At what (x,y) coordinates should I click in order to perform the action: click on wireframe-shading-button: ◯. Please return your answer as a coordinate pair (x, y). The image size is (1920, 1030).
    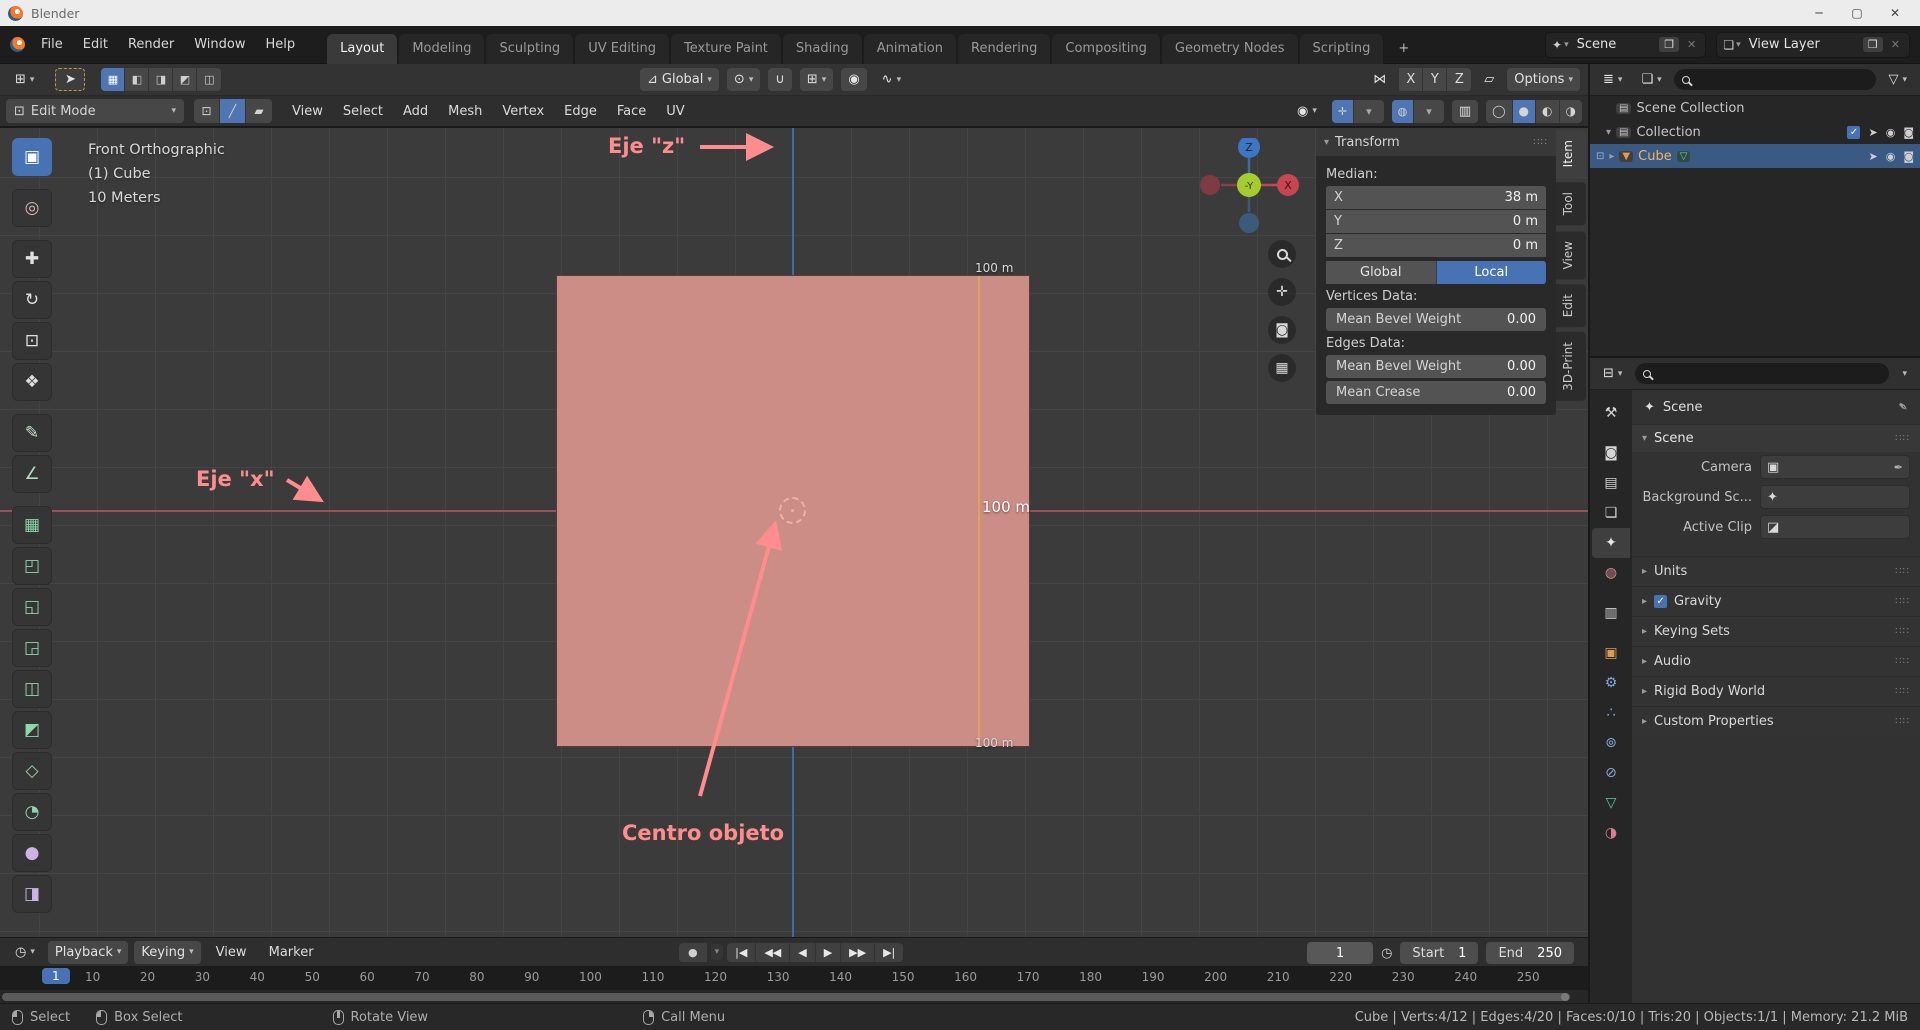
    Looking at the image, I should click on (1499, 111).